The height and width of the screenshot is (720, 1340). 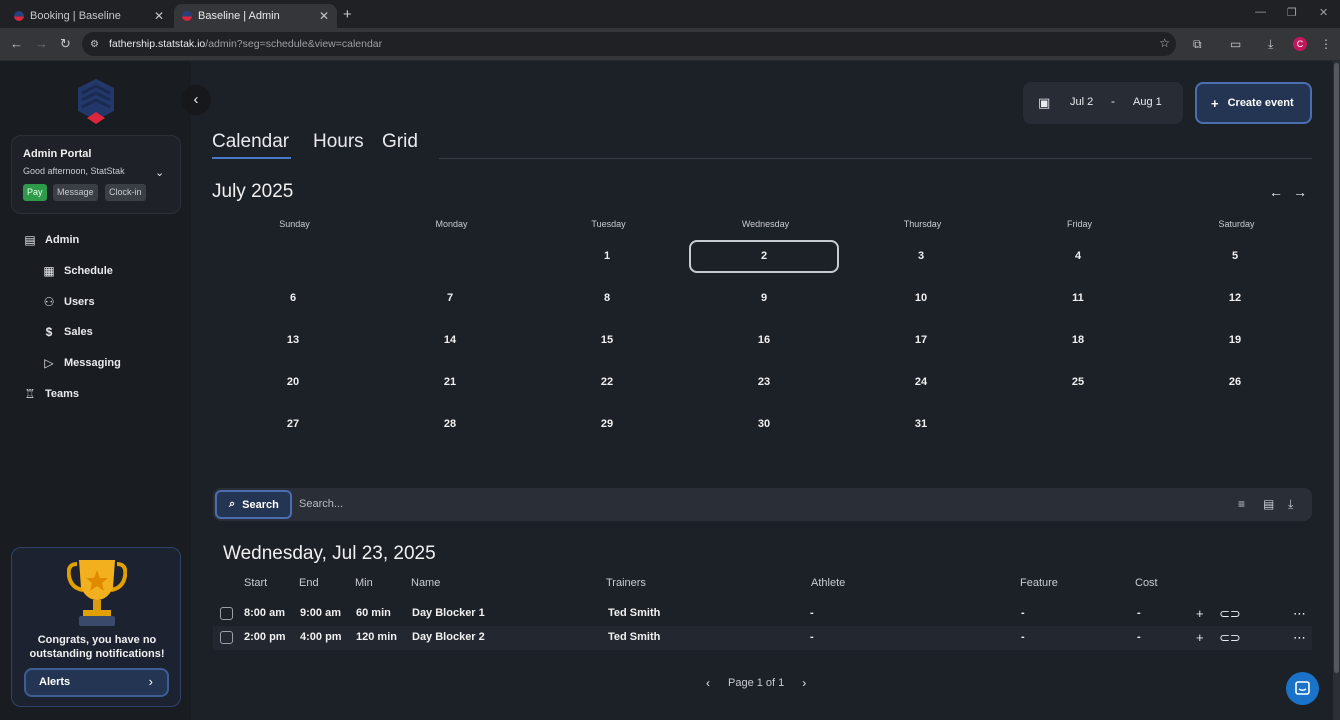 What do you see at coordinates (764, 256) in the screenshot?
I see `calendar-day: 2` at bounding box center [764, 256].